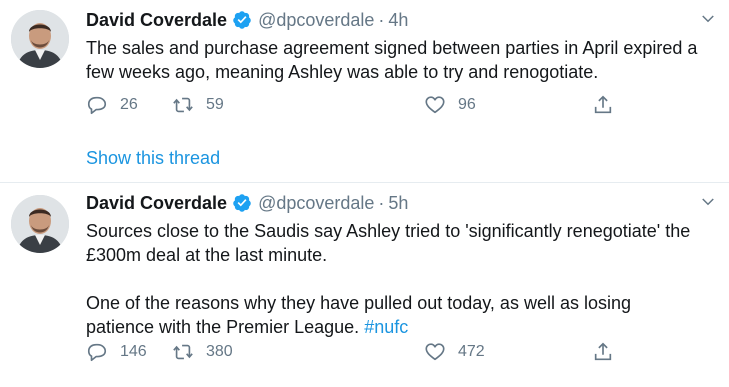  What do you see at coordinates (454, 352) in the screenshot?
I see `like-button: 472` at bounding box center [454, 352].